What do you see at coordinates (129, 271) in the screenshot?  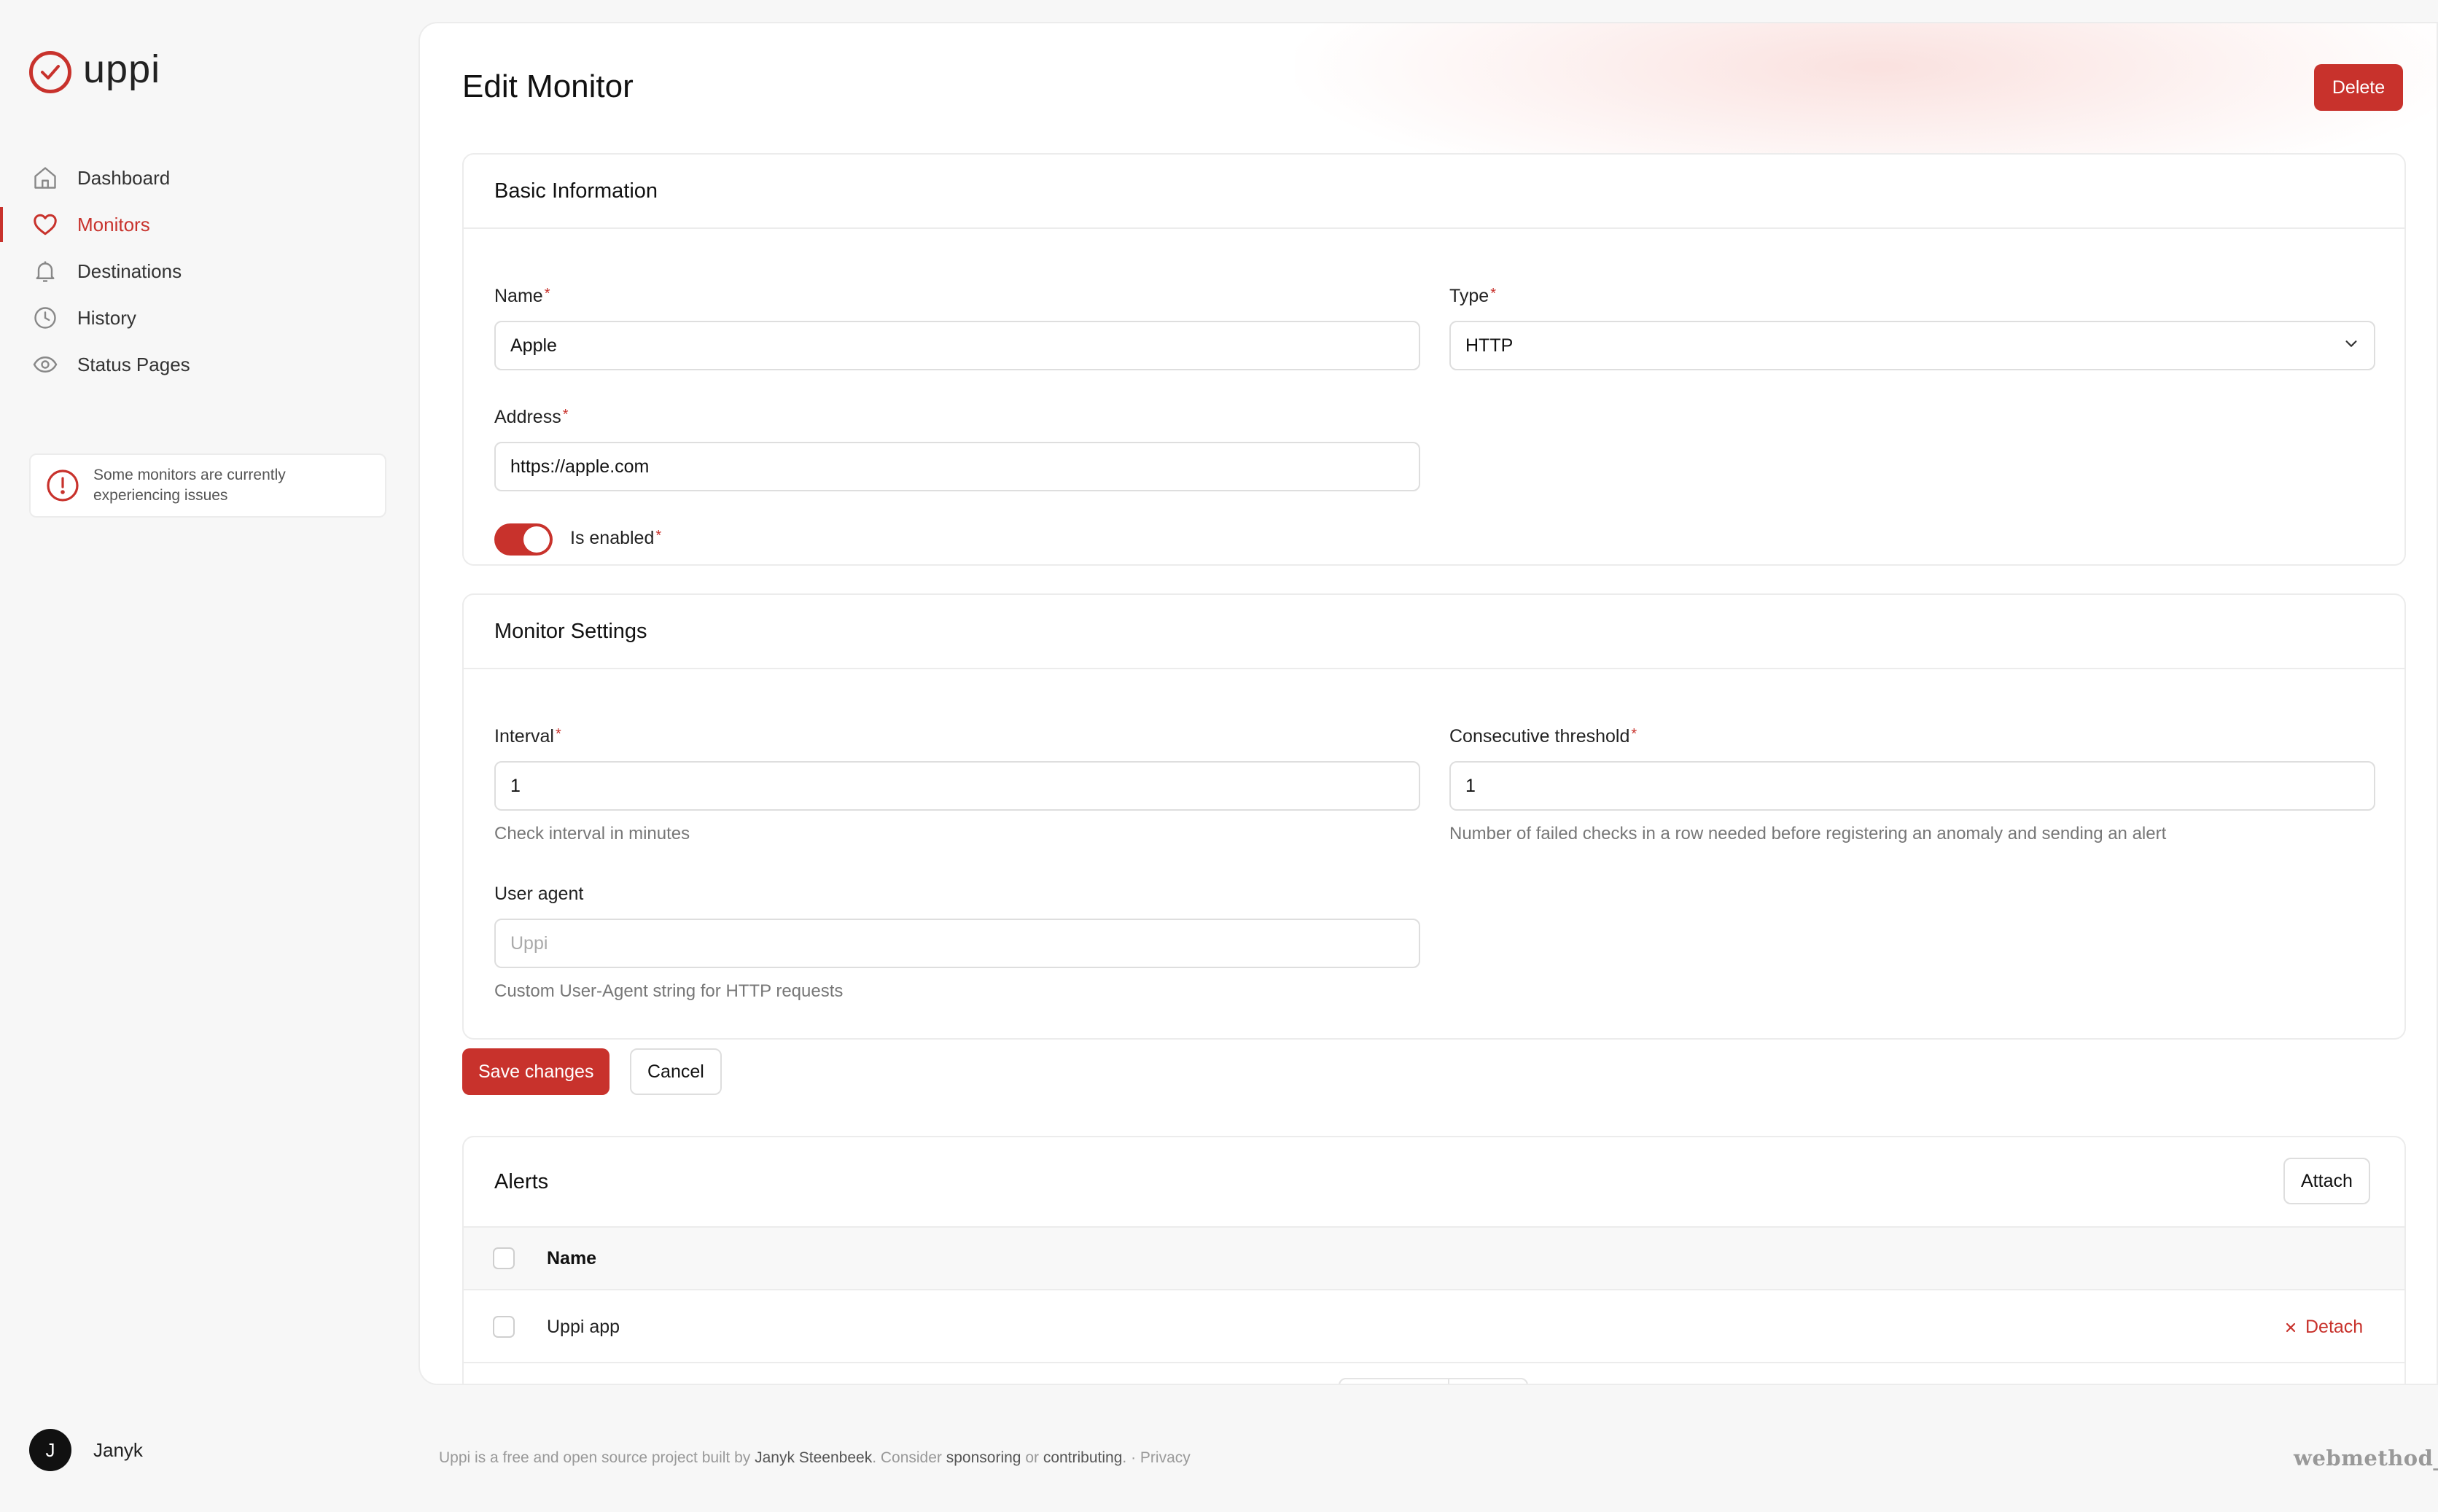 I see `nav-label: Destinations` at bounding box center [129, 271].